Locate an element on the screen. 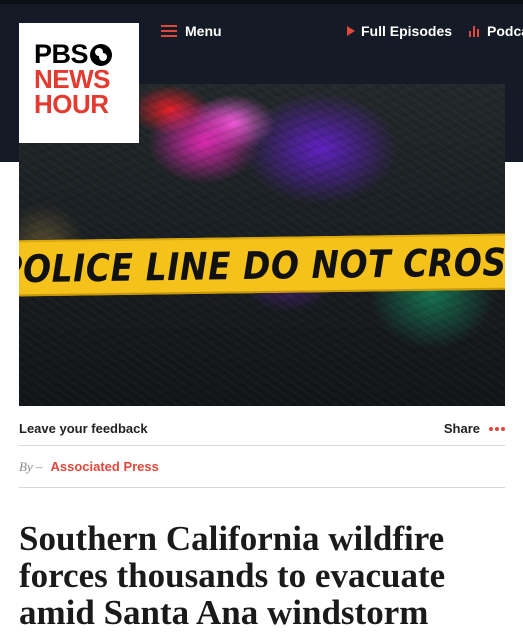 The height and width of the screenshot is (640, 523). podcasts-link: Podcasts is located at coordinates (496, 31).